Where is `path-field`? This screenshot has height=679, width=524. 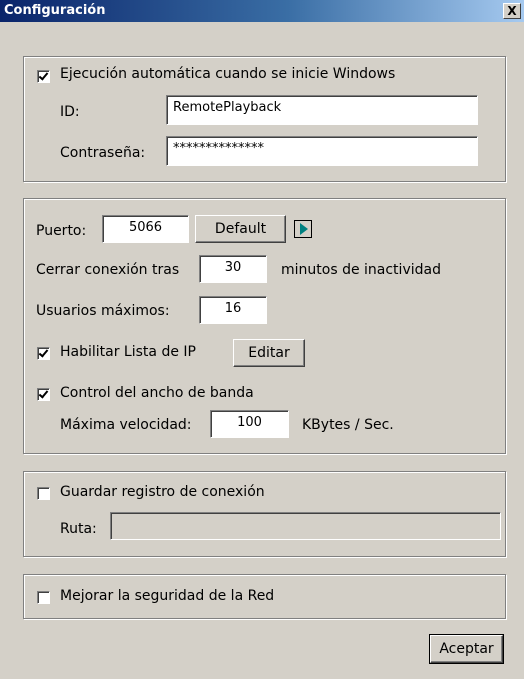 path-field is located at coordinates (305, 526).